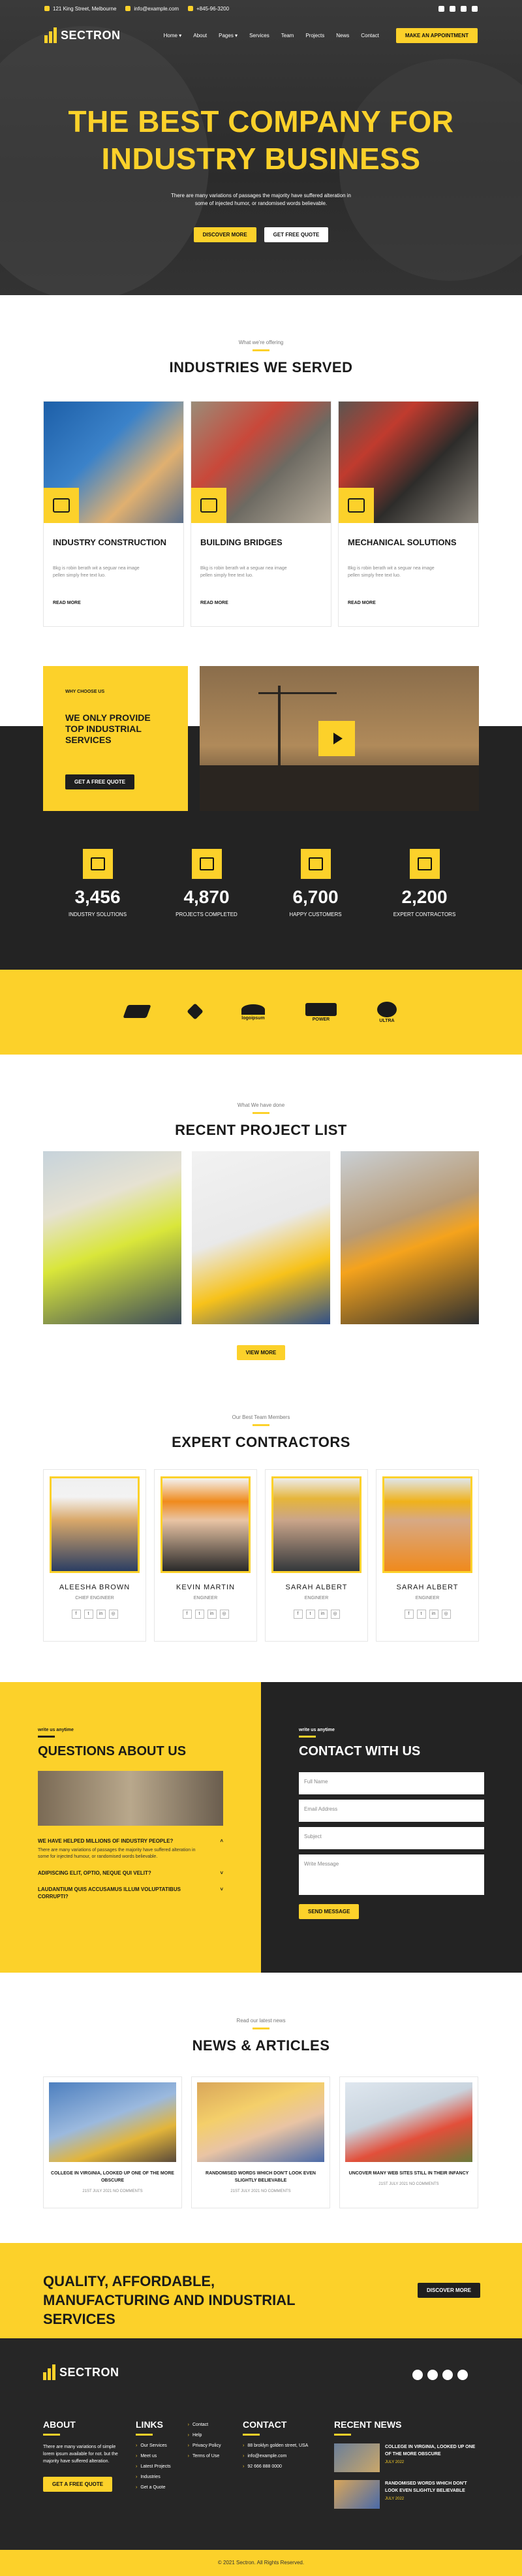  Describe the element at coordinates (447, 2375) in the screenshot. I see `pinterest-icon` at that location.